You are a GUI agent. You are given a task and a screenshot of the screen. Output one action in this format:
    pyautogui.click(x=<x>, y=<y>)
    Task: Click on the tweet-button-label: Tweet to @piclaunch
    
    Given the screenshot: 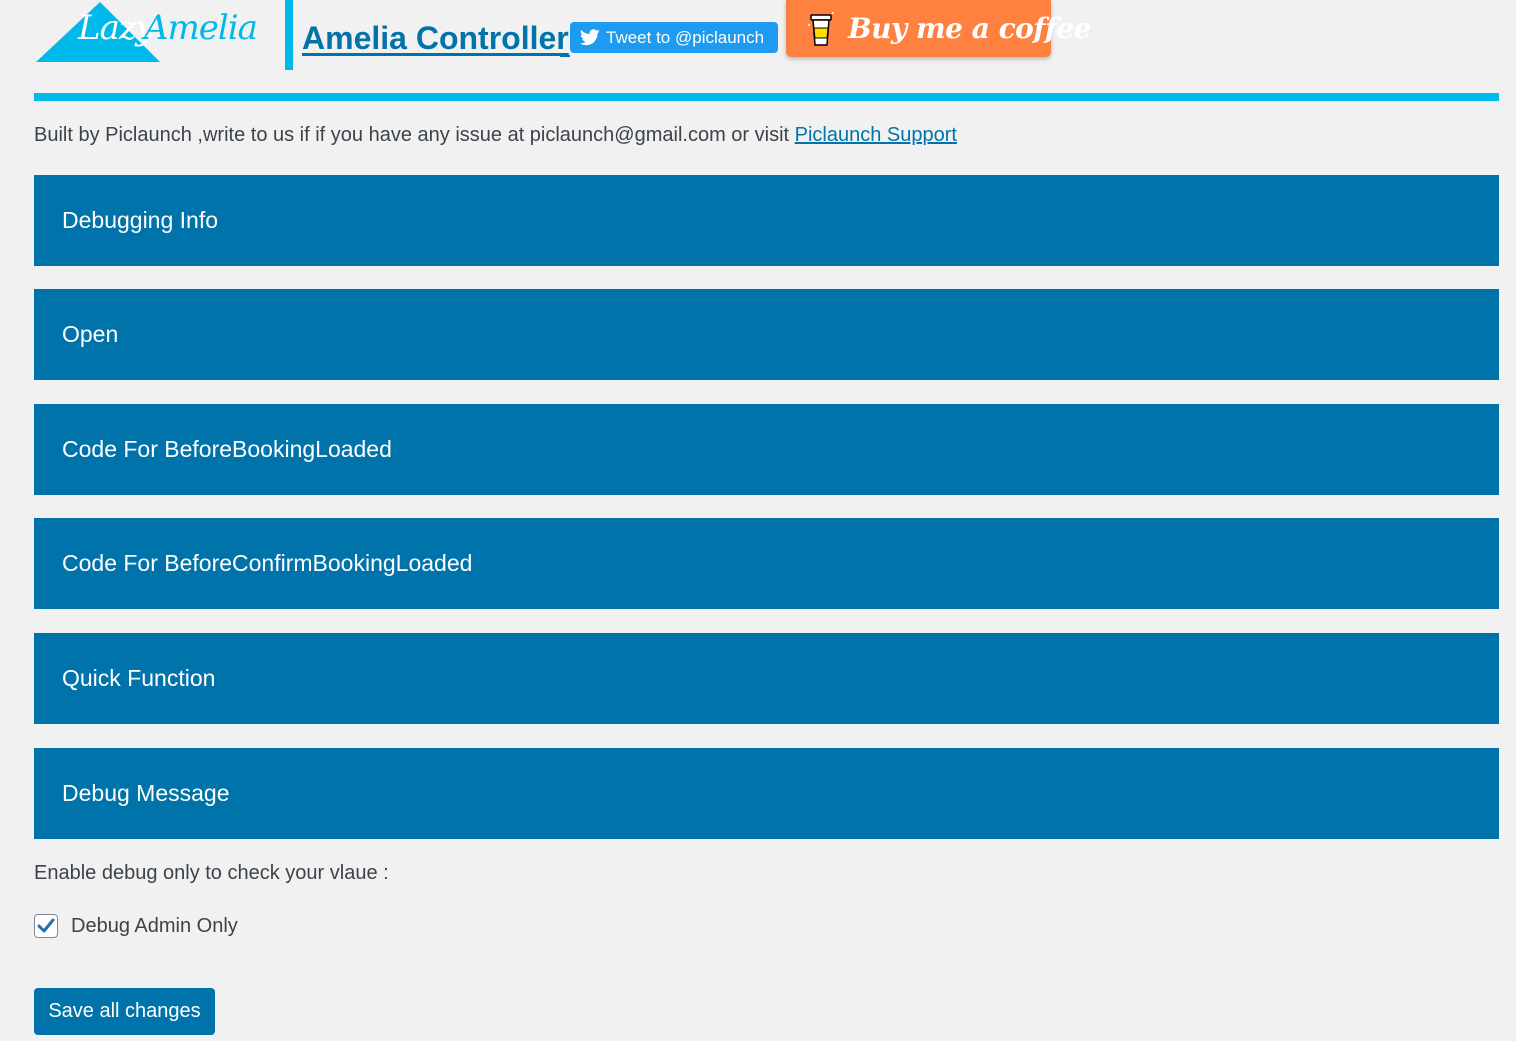 What is the action you would take?
    pyautogui.click(x=685, y=37)
    